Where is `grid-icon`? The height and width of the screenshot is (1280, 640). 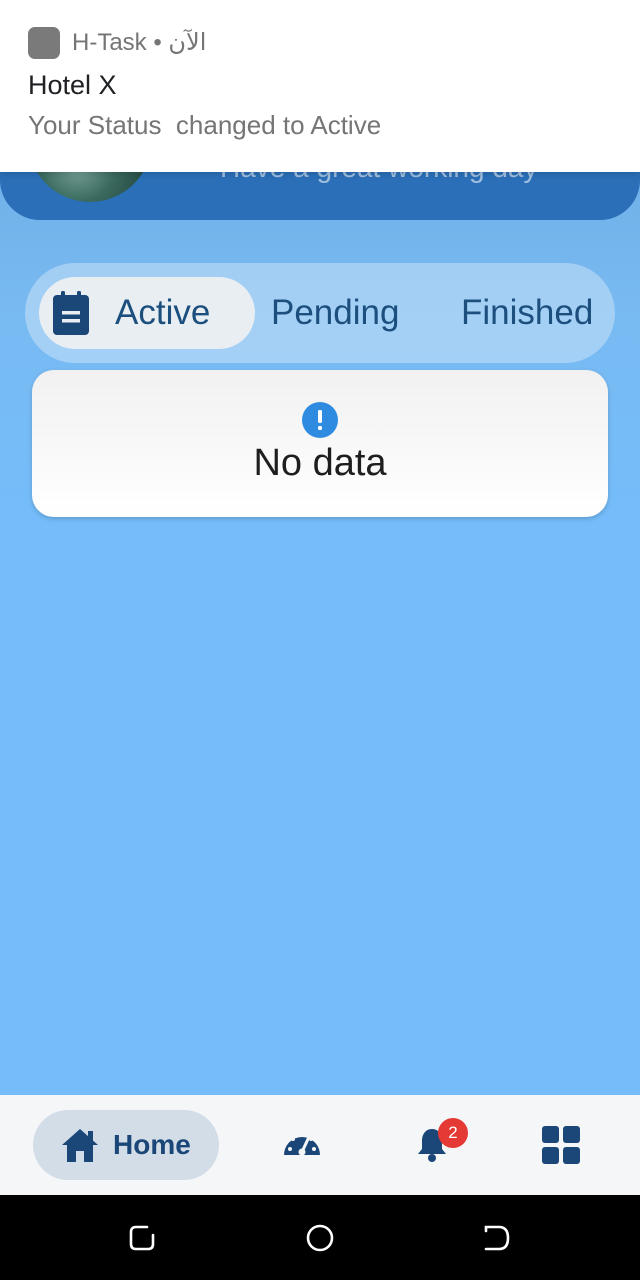 grid-icon is located at coordinates (561, 1145).